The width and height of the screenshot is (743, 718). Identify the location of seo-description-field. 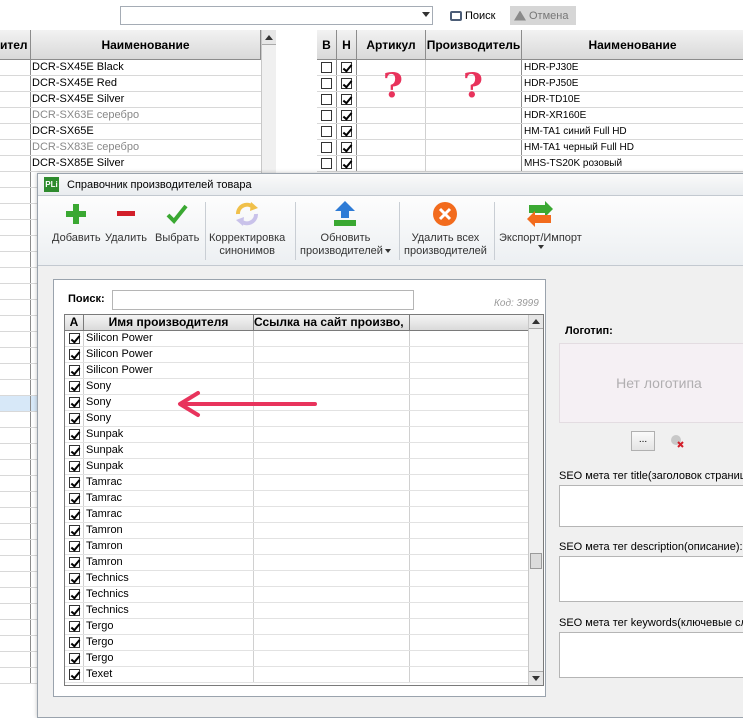
(651, 579).